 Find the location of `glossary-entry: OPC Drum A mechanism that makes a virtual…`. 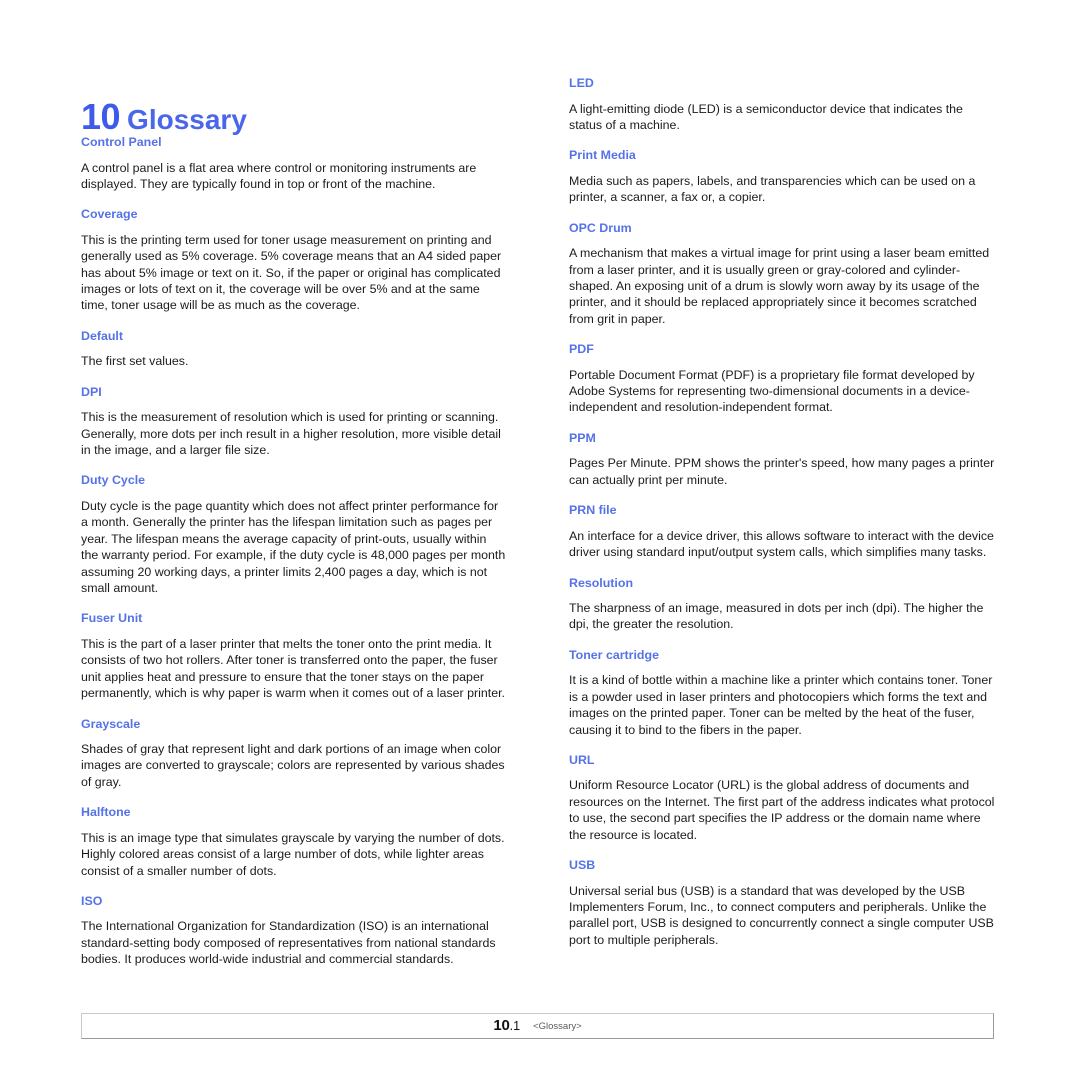

glossary-entry: OPC Drum A mechanism that makes a virtual… is located at coordinates (782, 274).